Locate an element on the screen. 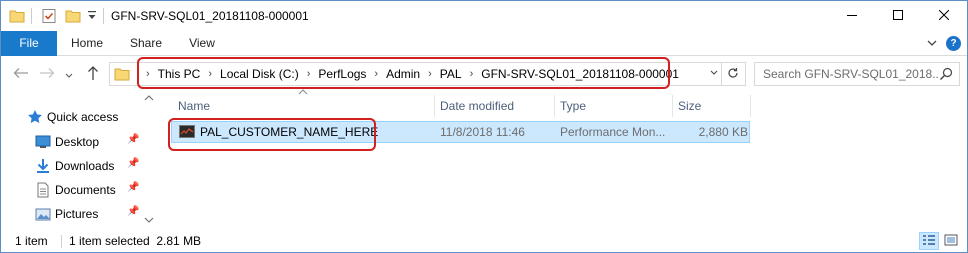 This screenshot has height=253, width=968. back-button is located at coordinates (21, 74).